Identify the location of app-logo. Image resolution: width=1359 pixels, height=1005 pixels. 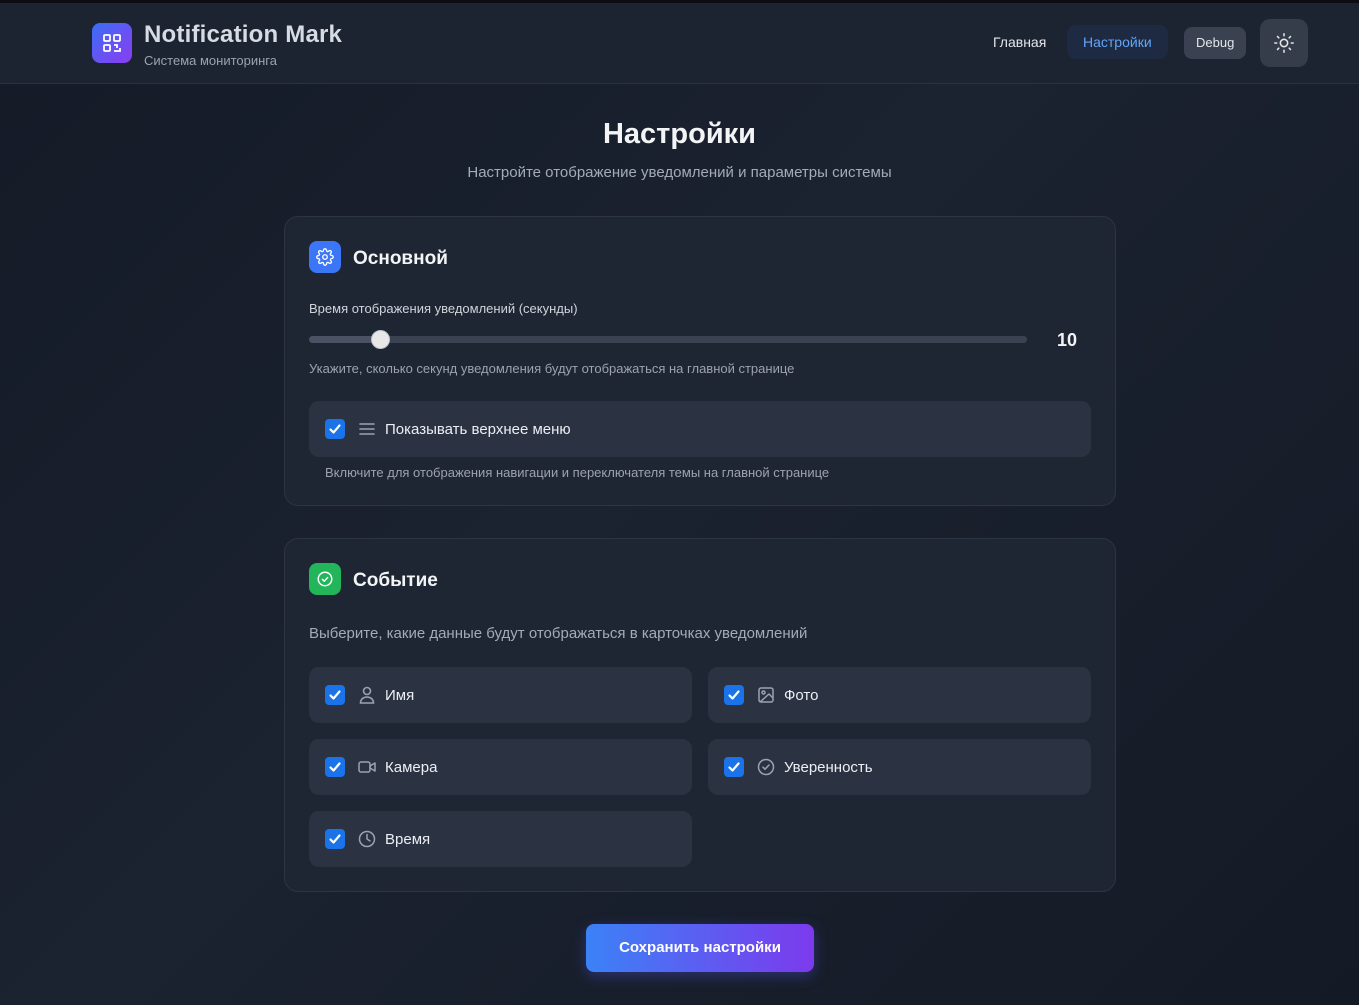
(112, 43).